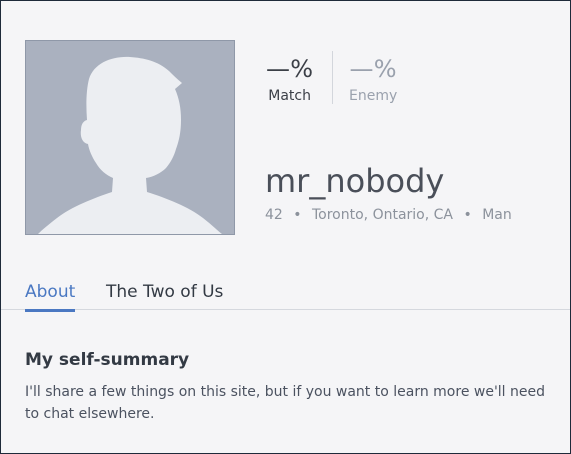  I want to click on tab-the-two-of-us: The Two of Us, so click(164, 295).